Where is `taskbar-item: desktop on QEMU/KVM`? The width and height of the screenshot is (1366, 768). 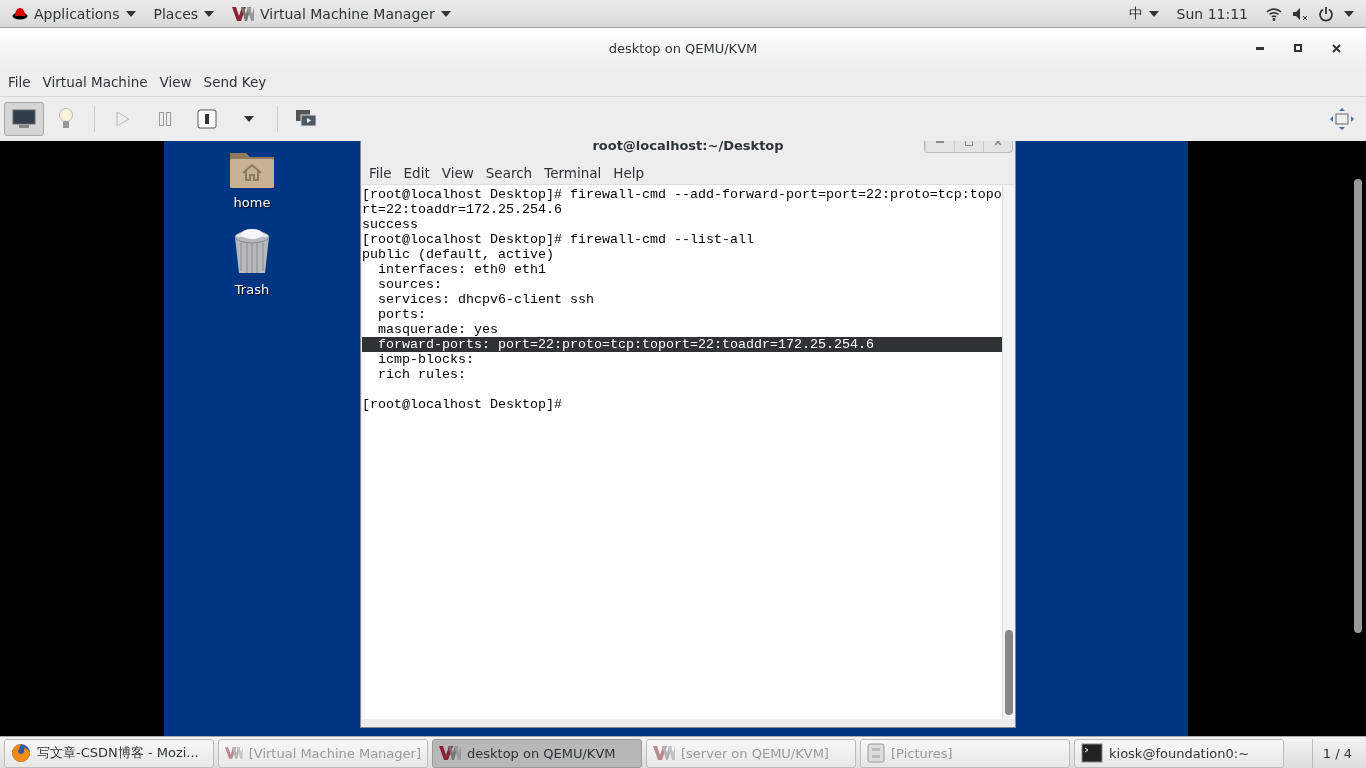
taskbar-item: desktop on QEMU/KVM is located at coordinates (537, 753).